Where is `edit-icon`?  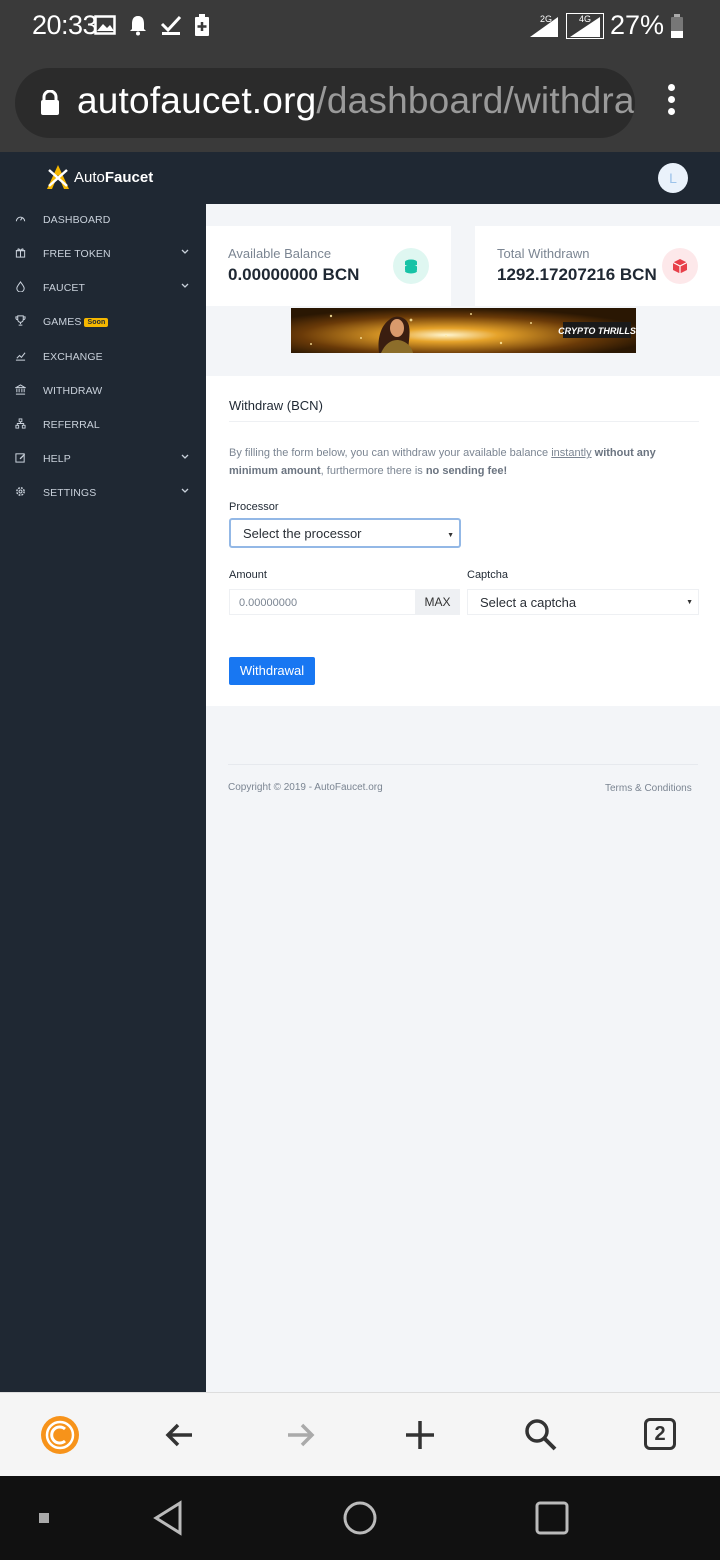
edit-icon is located at coordinates (20, 458).